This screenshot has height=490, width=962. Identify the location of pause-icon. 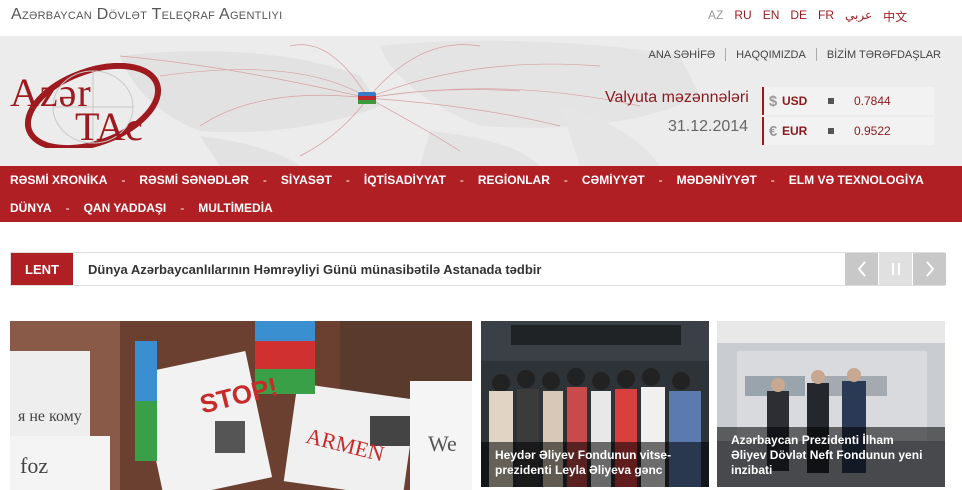
(895, 269).